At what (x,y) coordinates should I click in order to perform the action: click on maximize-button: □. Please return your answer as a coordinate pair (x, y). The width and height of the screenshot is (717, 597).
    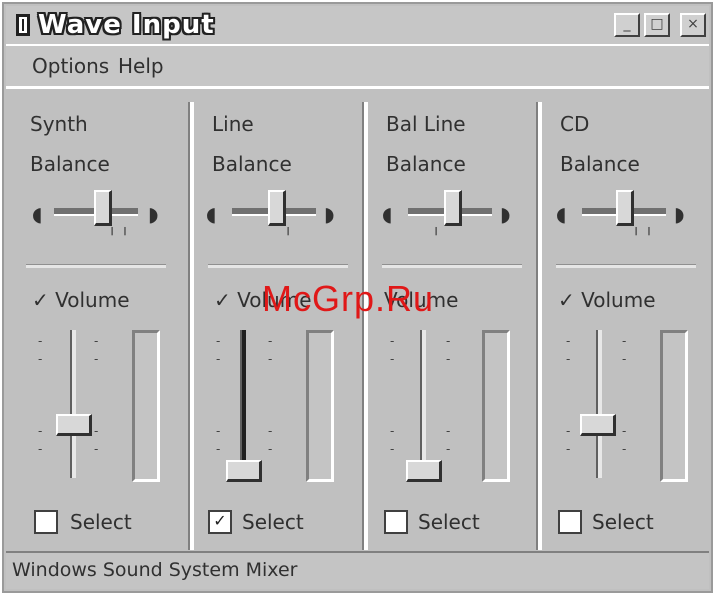
    Looking at the image, I should click on (657, 25).